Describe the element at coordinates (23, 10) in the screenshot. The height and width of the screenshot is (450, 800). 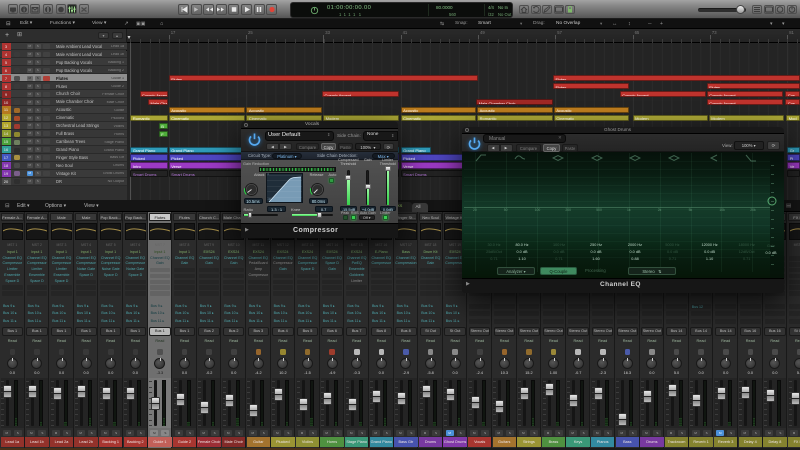
I see `svg-text: i` at that location.